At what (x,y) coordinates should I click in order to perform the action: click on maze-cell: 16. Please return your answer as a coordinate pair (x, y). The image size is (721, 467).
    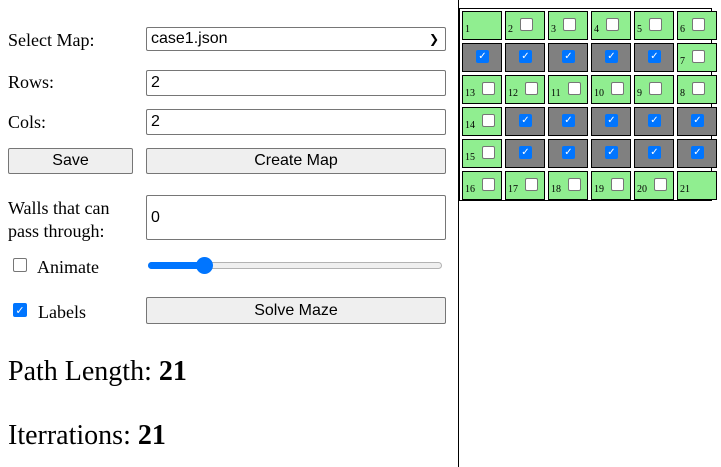
    Looking at the image, I should click on (482, 185).